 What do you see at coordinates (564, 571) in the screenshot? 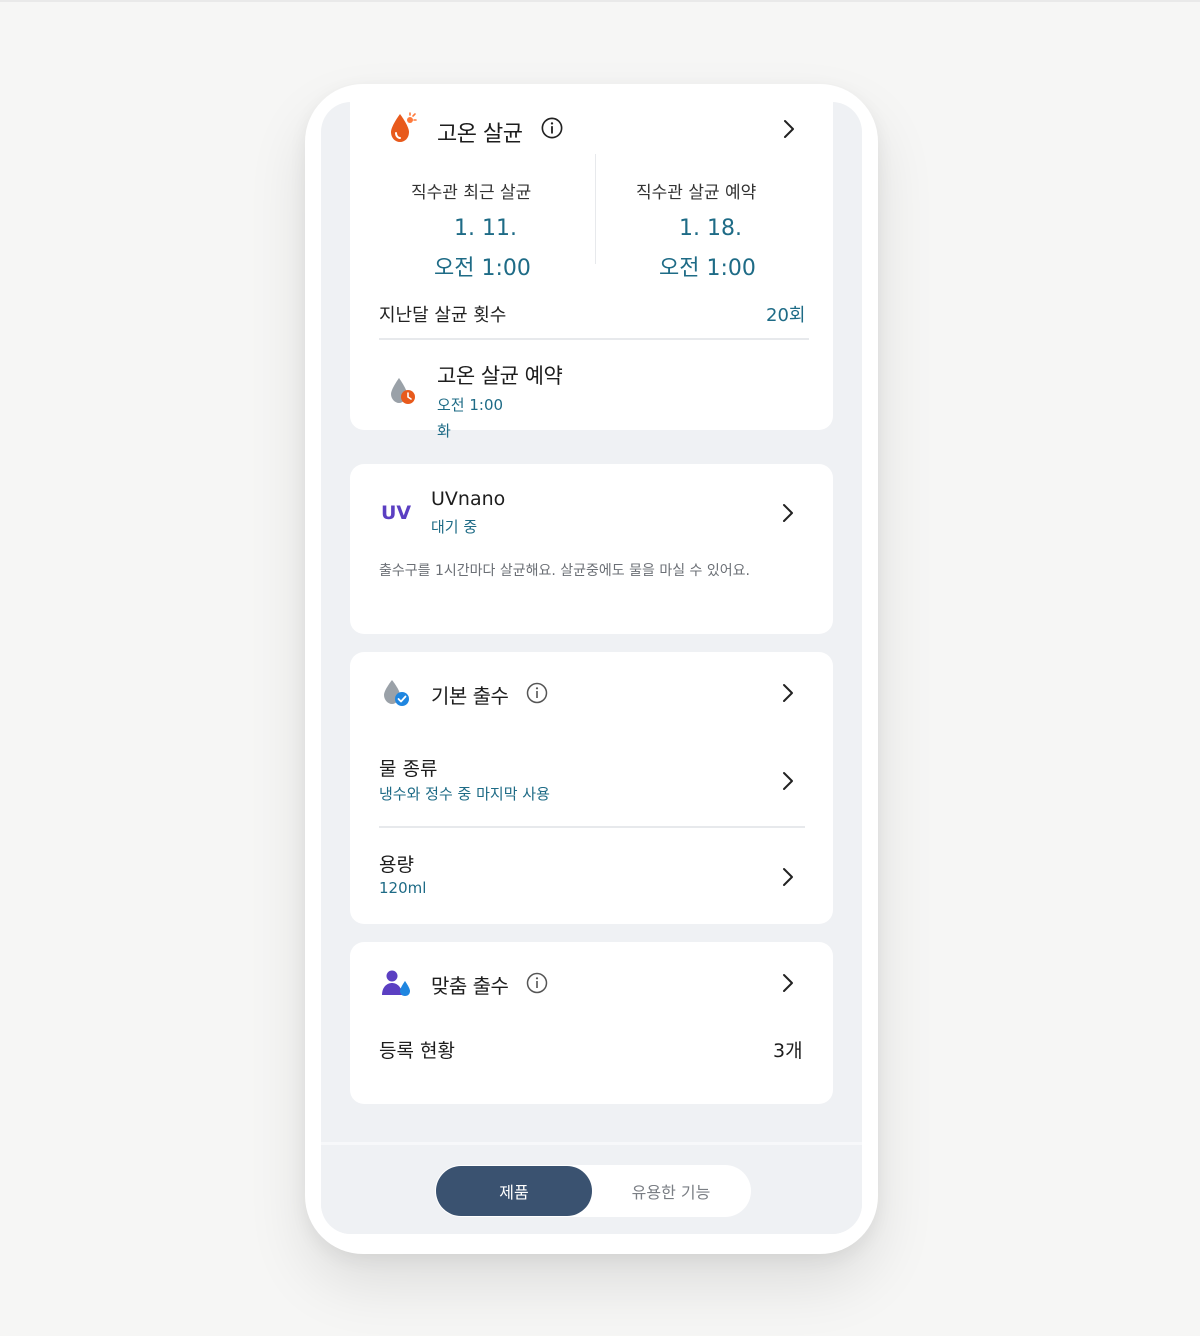
I see `uvnano-description: 출수구를 1시간마다 살균해요. 살균중에도 물을 마실 수 있어요.` at bounding box center [564, 571].